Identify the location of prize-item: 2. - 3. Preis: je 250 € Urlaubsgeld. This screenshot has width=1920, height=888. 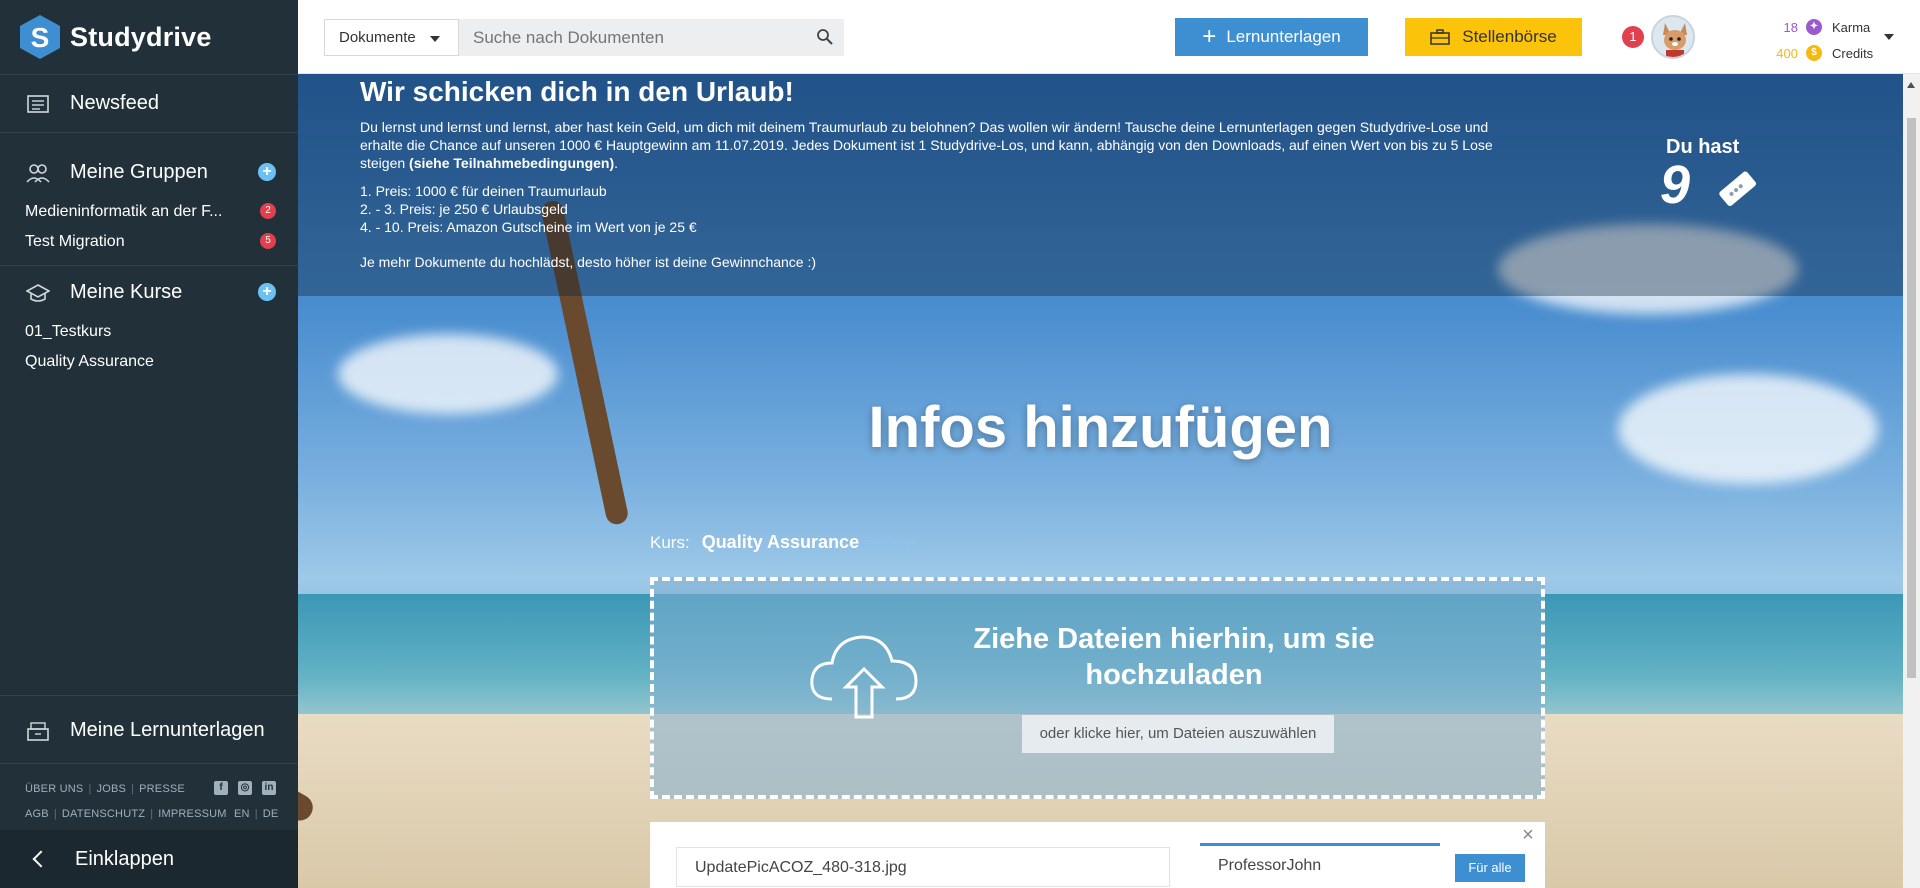
(464, 209).